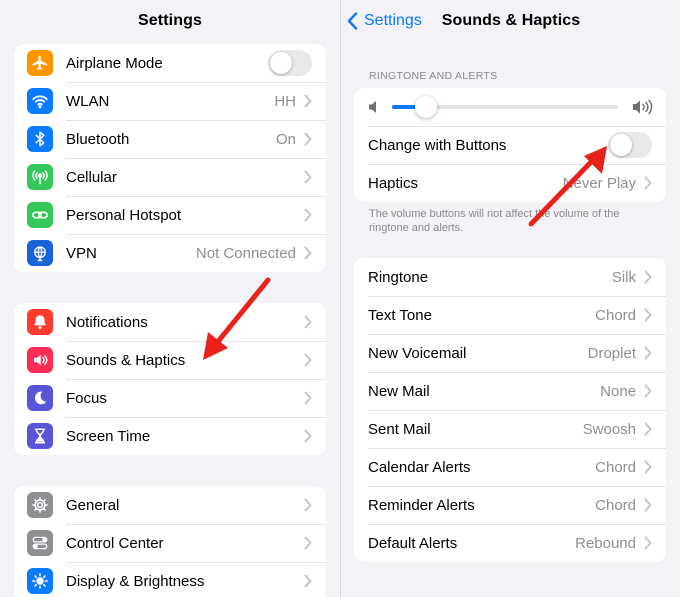 Image resolution: width=680 pixels, height=597 pixels. Describe the element at coordinates (40, 398) in the screenshot. I see `moon-icon` at that location.